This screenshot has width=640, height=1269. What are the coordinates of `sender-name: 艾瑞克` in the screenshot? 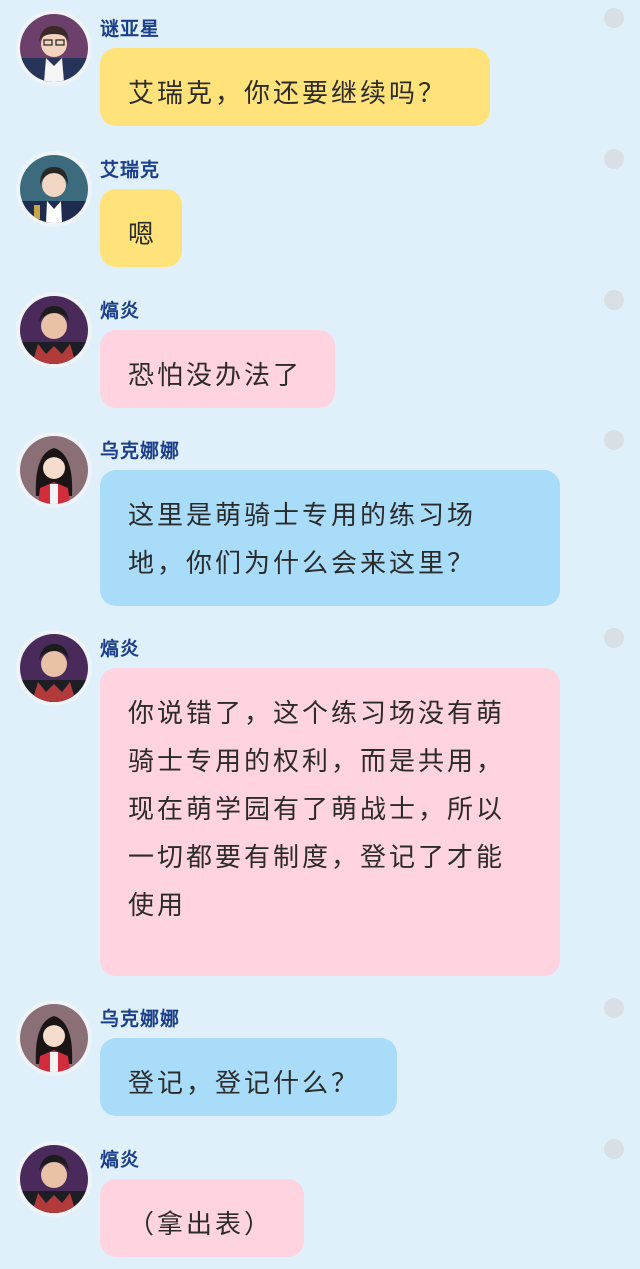 It's located at (130, 170).